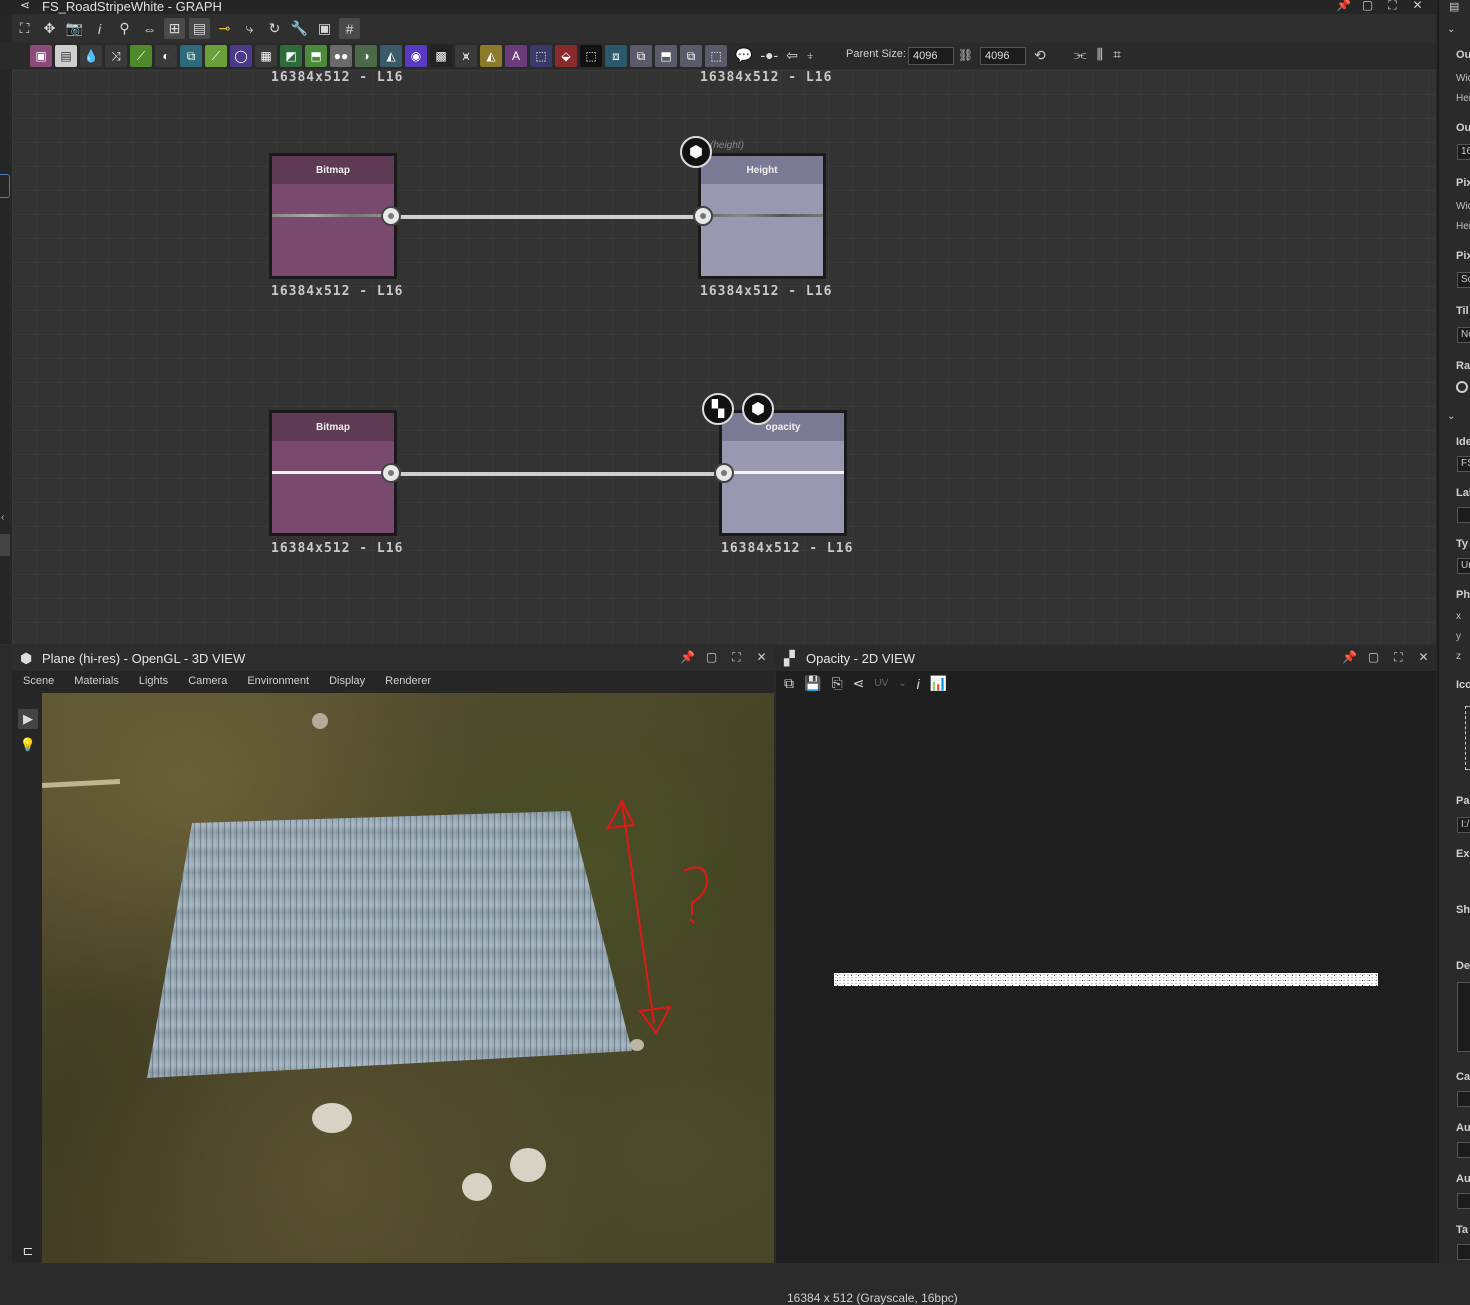  I want to click on camera-icon: 📷, so click(74, 28).